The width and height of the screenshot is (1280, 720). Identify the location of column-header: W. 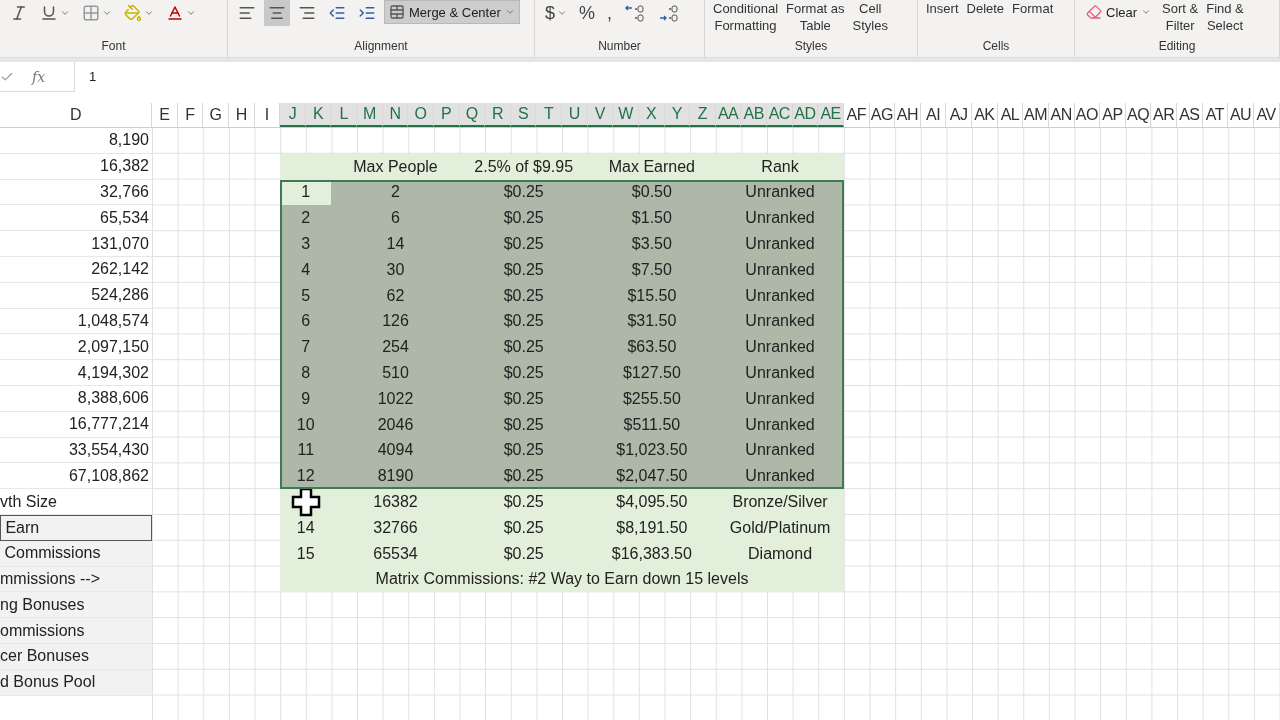
(626, 115).